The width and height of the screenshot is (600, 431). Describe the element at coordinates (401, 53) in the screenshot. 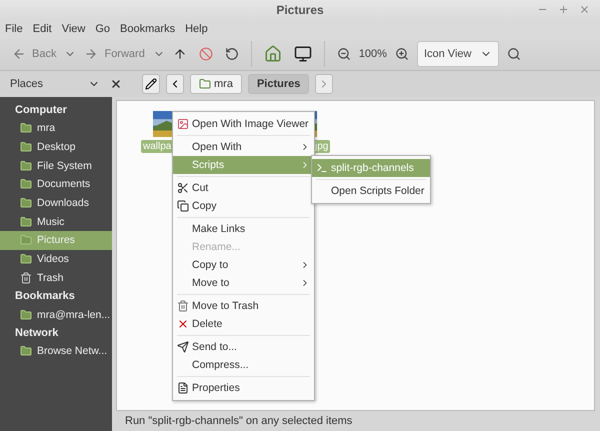

I see `zoom-in-icon` at that location.